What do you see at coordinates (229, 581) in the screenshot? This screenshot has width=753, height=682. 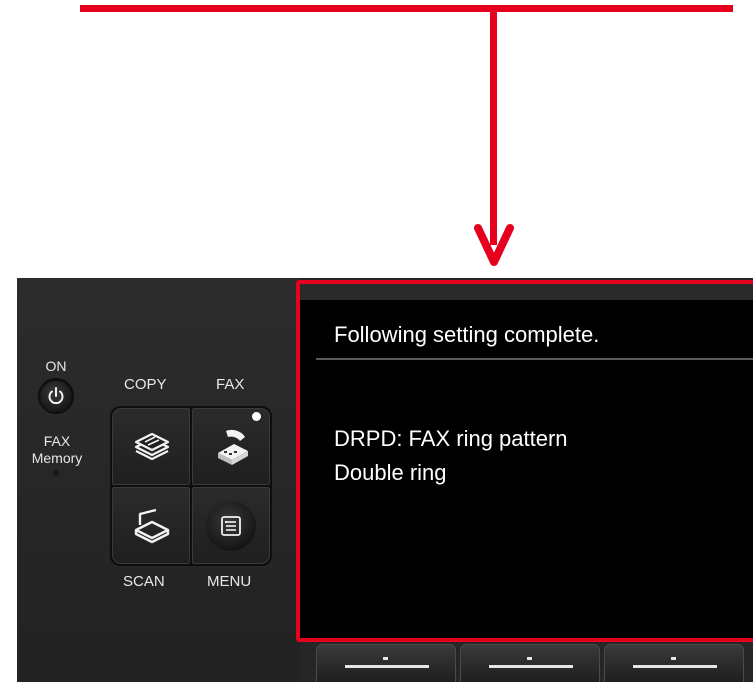 I see `menu-label: MENU` at bounding box center [229, 581].